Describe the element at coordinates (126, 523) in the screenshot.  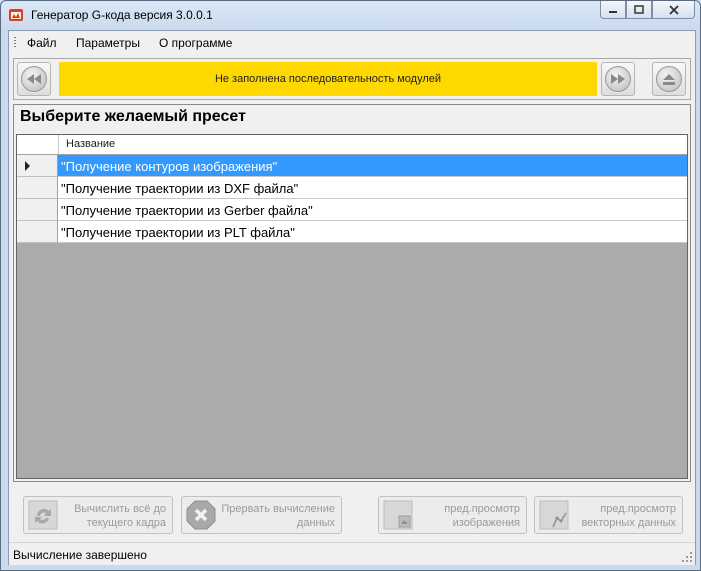
I see `compute-label-line2: текущего кадра` at that location.